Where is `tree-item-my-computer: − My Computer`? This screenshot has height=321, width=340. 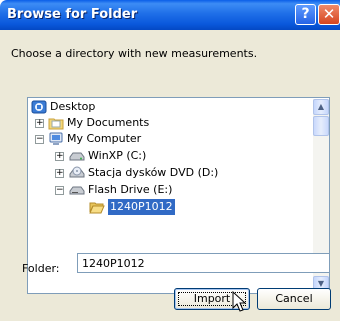 tree-item-my-computer: − My Computer is located at coordinates (168, 139).